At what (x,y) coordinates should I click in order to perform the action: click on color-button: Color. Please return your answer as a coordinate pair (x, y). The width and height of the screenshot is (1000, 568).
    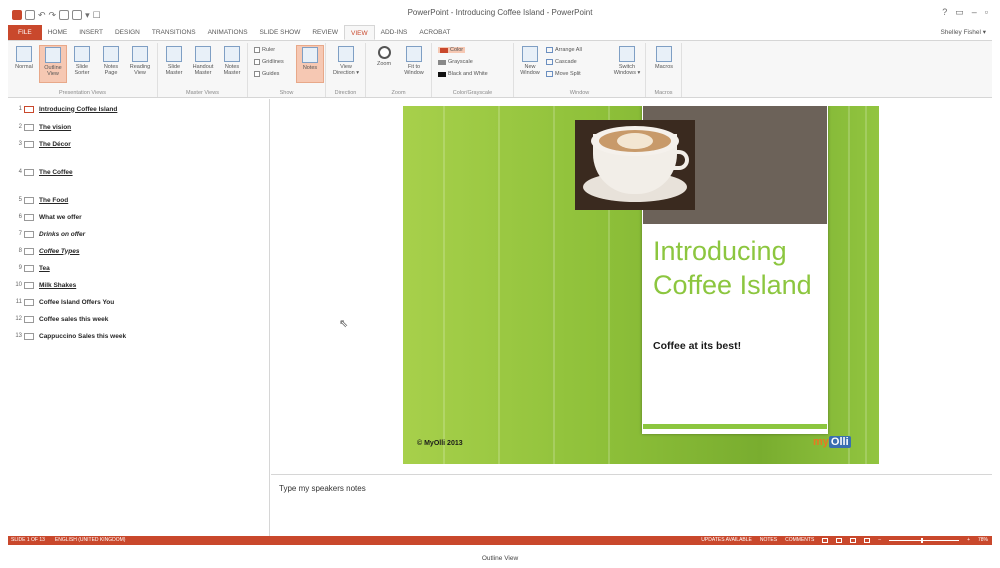
    Looking at the image, I should click on (452, 50).